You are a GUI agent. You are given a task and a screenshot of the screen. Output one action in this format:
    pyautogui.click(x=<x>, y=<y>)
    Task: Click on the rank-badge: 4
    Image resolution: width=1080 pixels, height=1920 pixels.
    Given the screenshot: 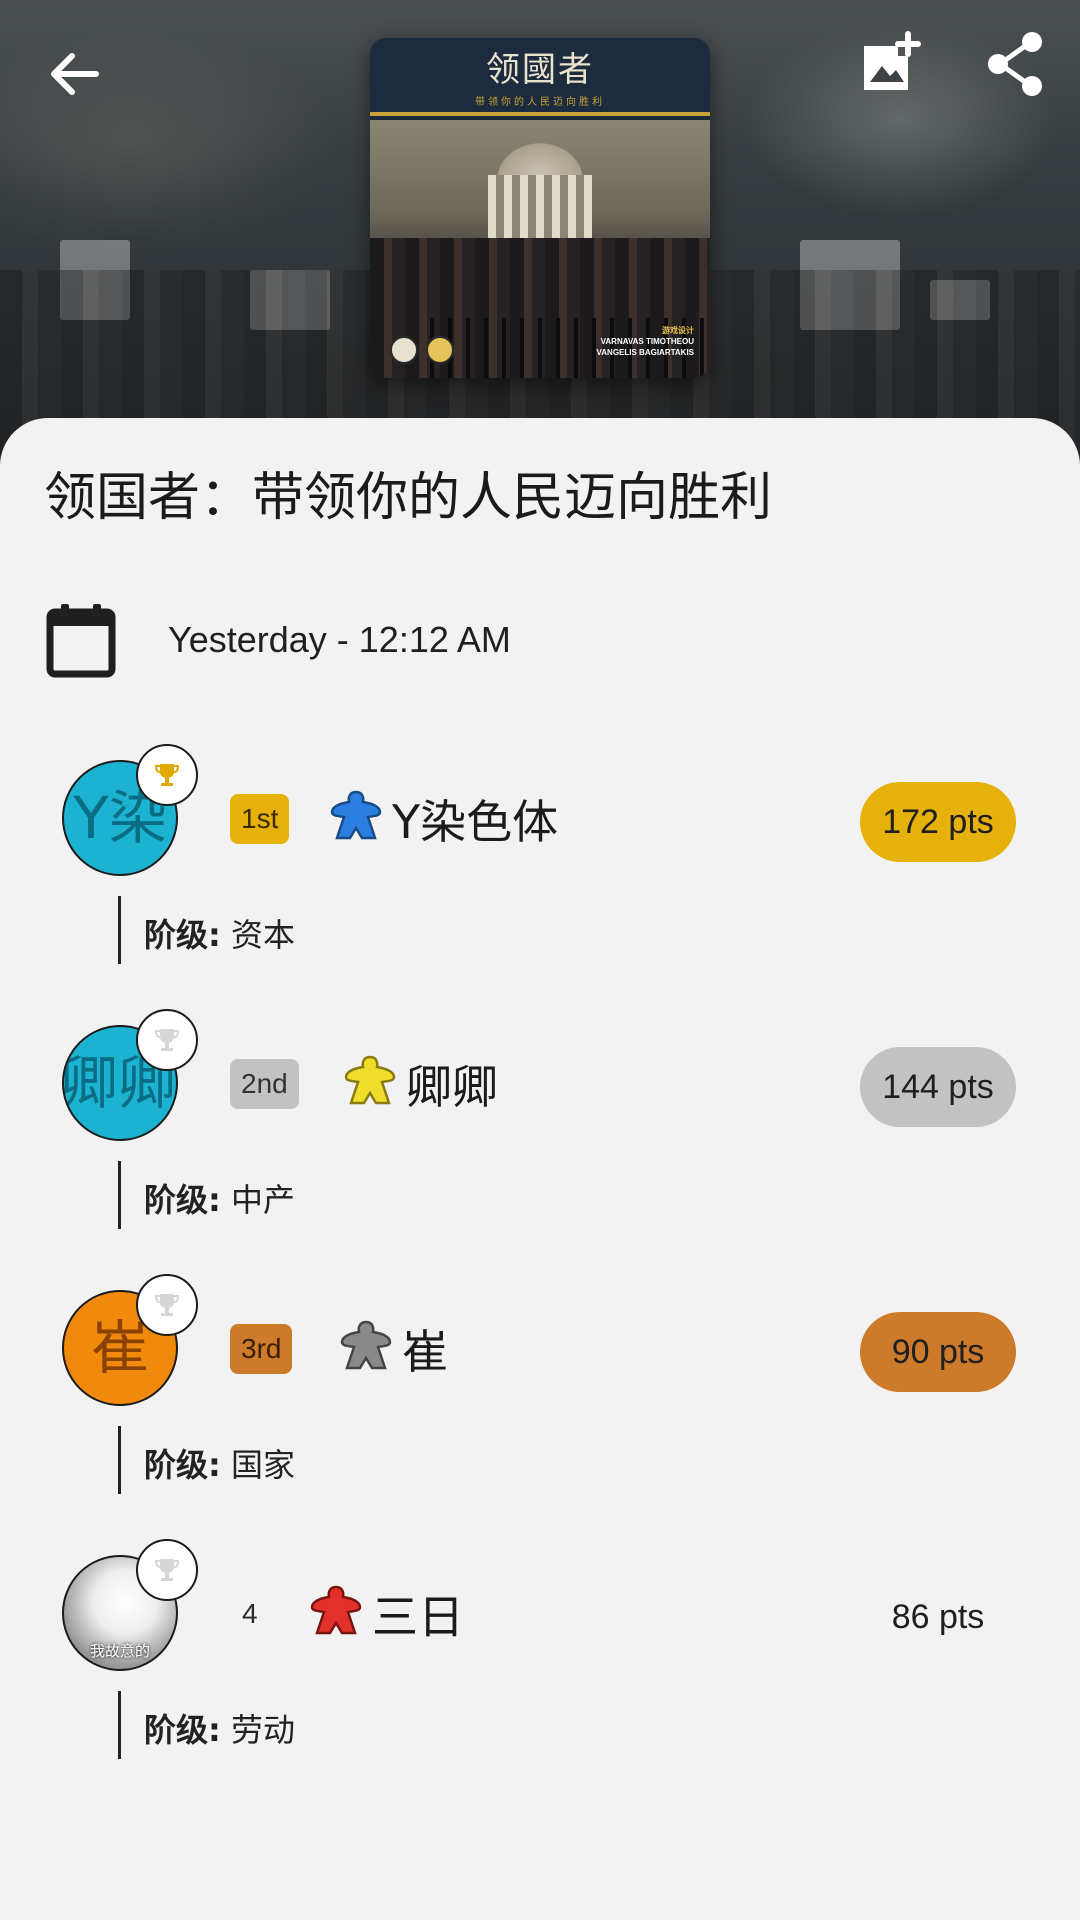 What is the action you would take?
    pyautogui.click(x=250, y=1613)
    